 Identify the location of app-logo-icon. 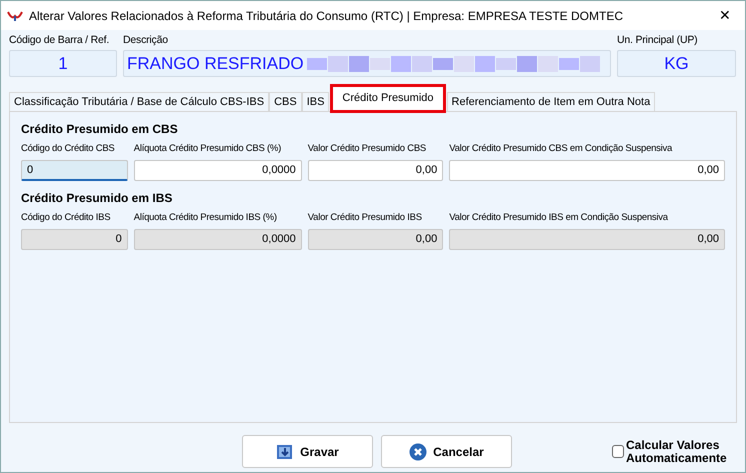
(15, 16).